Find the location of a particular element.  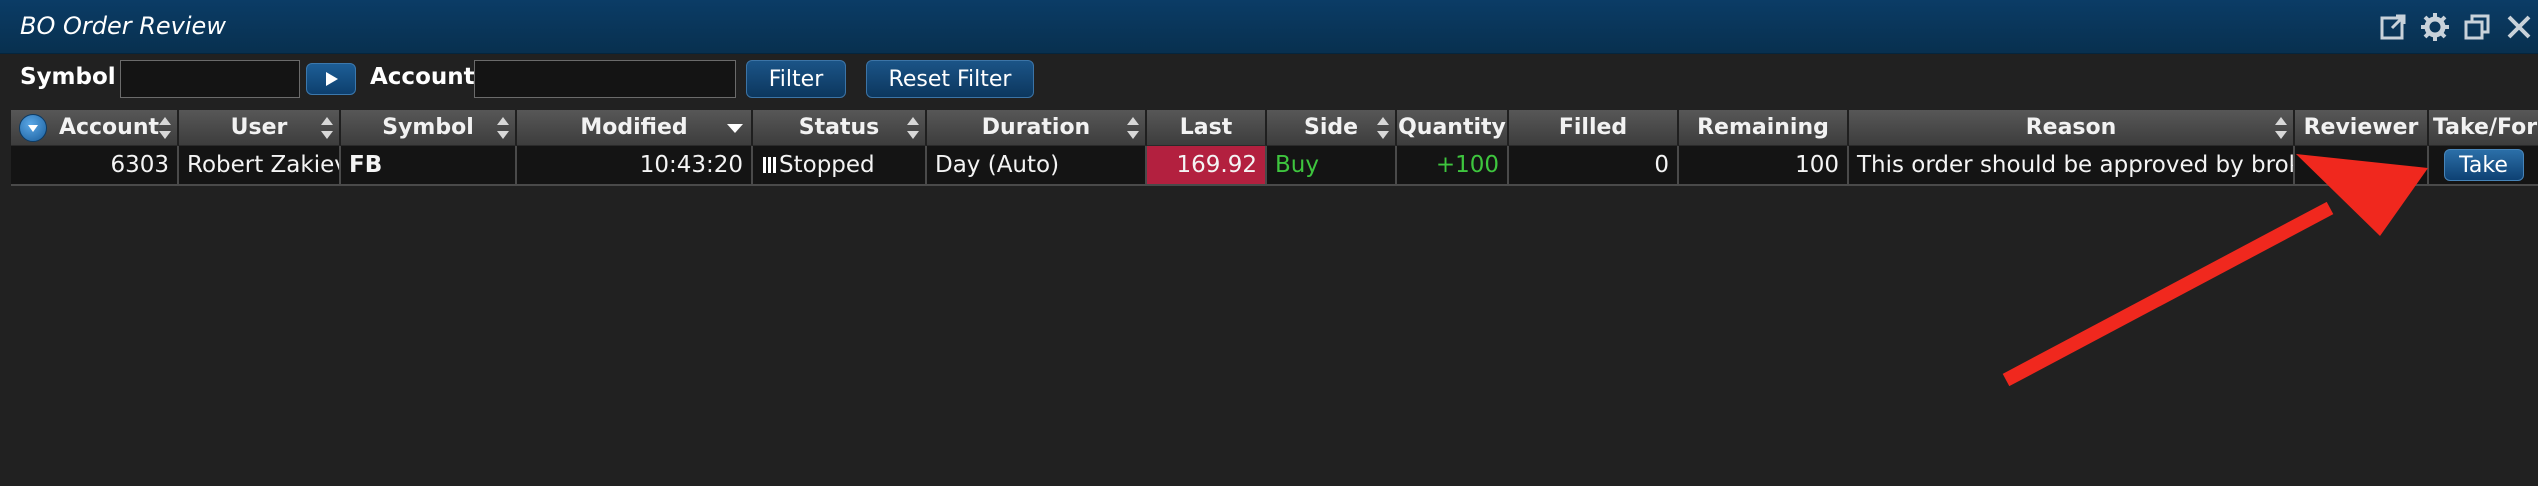

filter-bar: Symbol Account Filter Reset Filter is located at coordinates (1269, 79).